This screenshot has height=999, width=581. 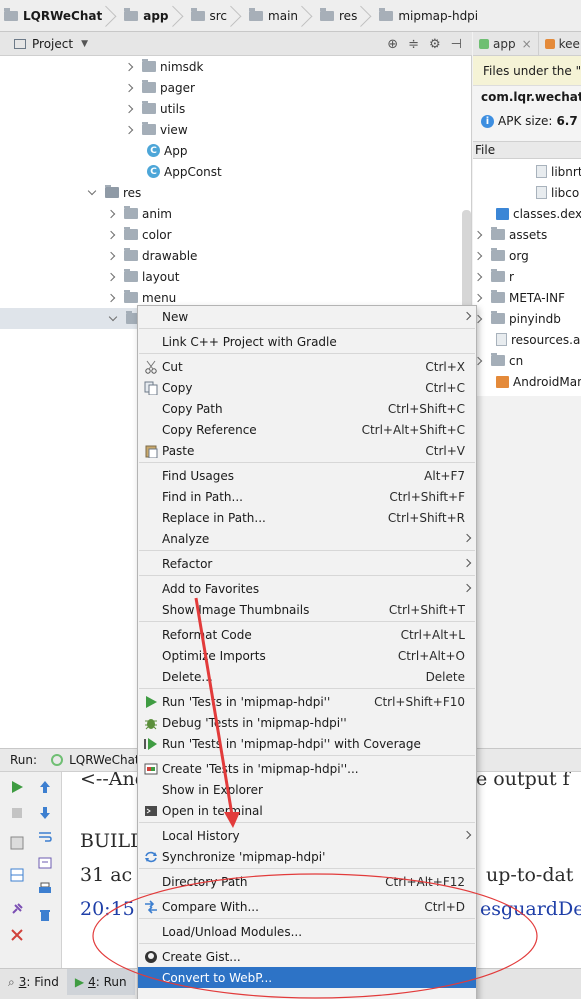 I want to click on tab-find: ⌕ 3 : Find, so click(x=33, y=982).